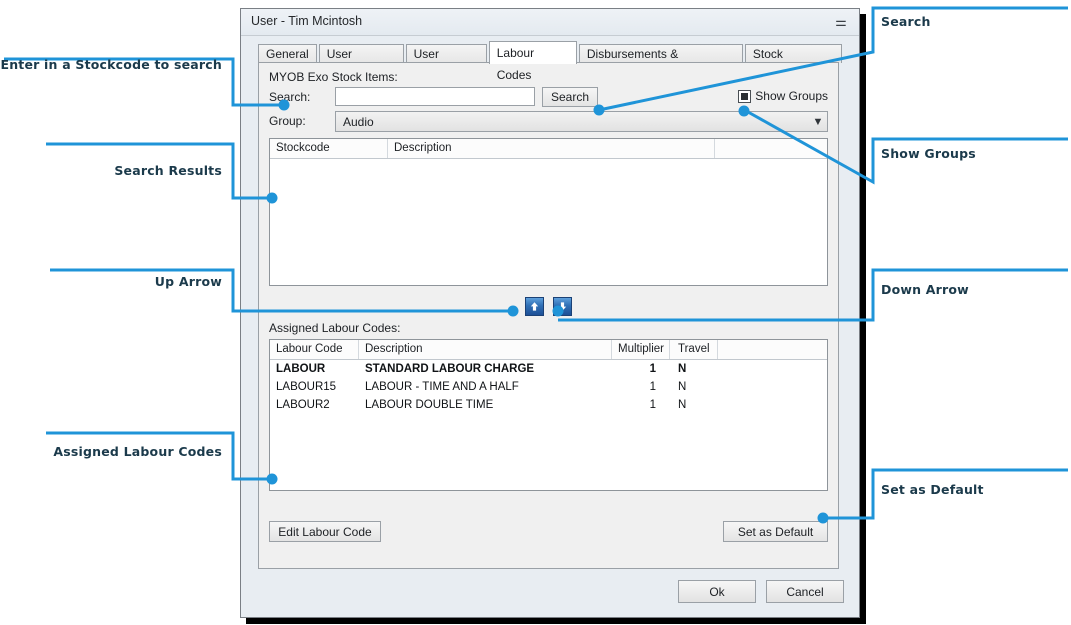 This screenshot has width=1071, height=625. What do you see at coordinates (793, 62) in the screenshot?
I see `tab-stock-locations: Stock Locations` at bounding box center [793, 62].